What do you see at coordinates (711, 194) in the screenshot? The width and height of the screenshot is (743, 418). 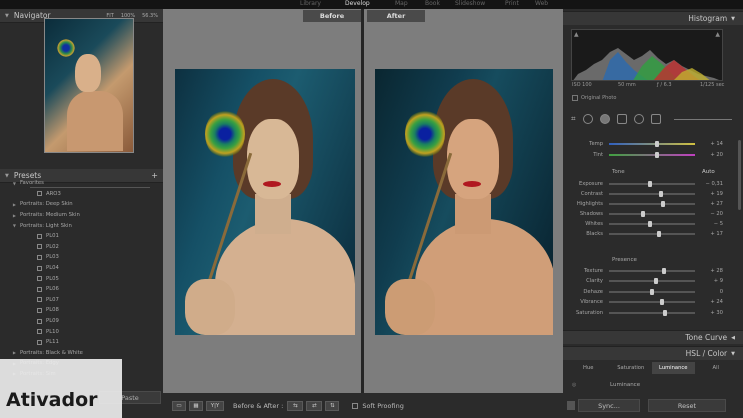 I see `slider-value: + 19` at bounding box center [711, 194].